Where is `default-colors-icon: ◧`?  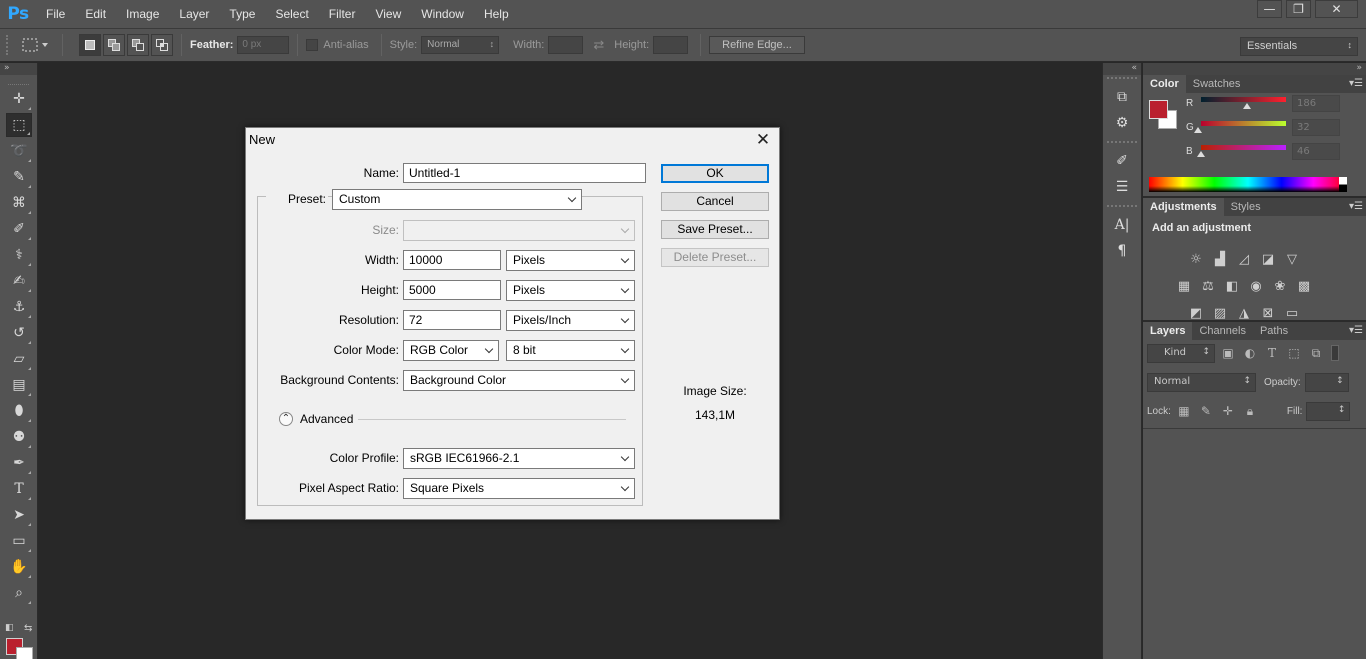
default-colors-icon: ◧ is located at coordinates (9, 628).